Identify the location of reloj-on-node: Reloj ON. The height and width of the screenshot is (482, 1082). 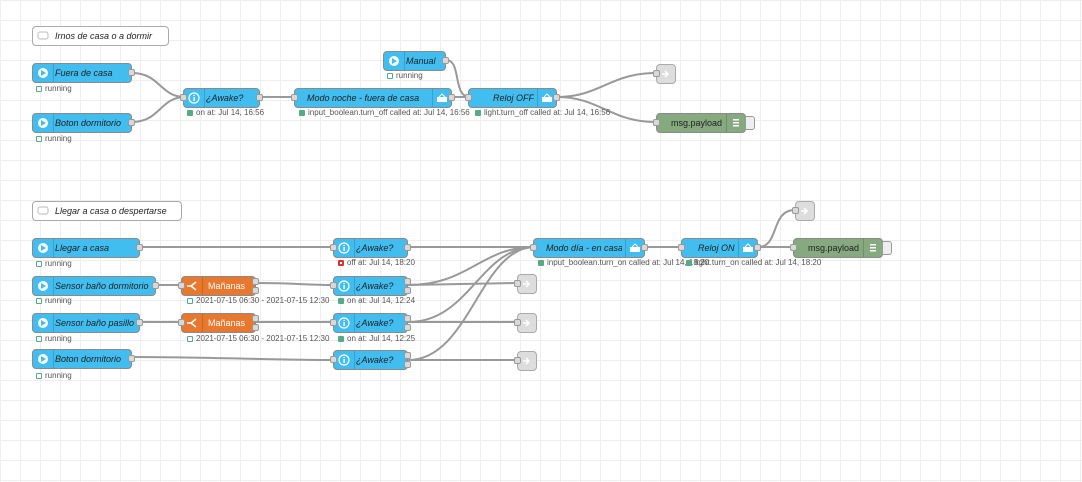
(719, 248).